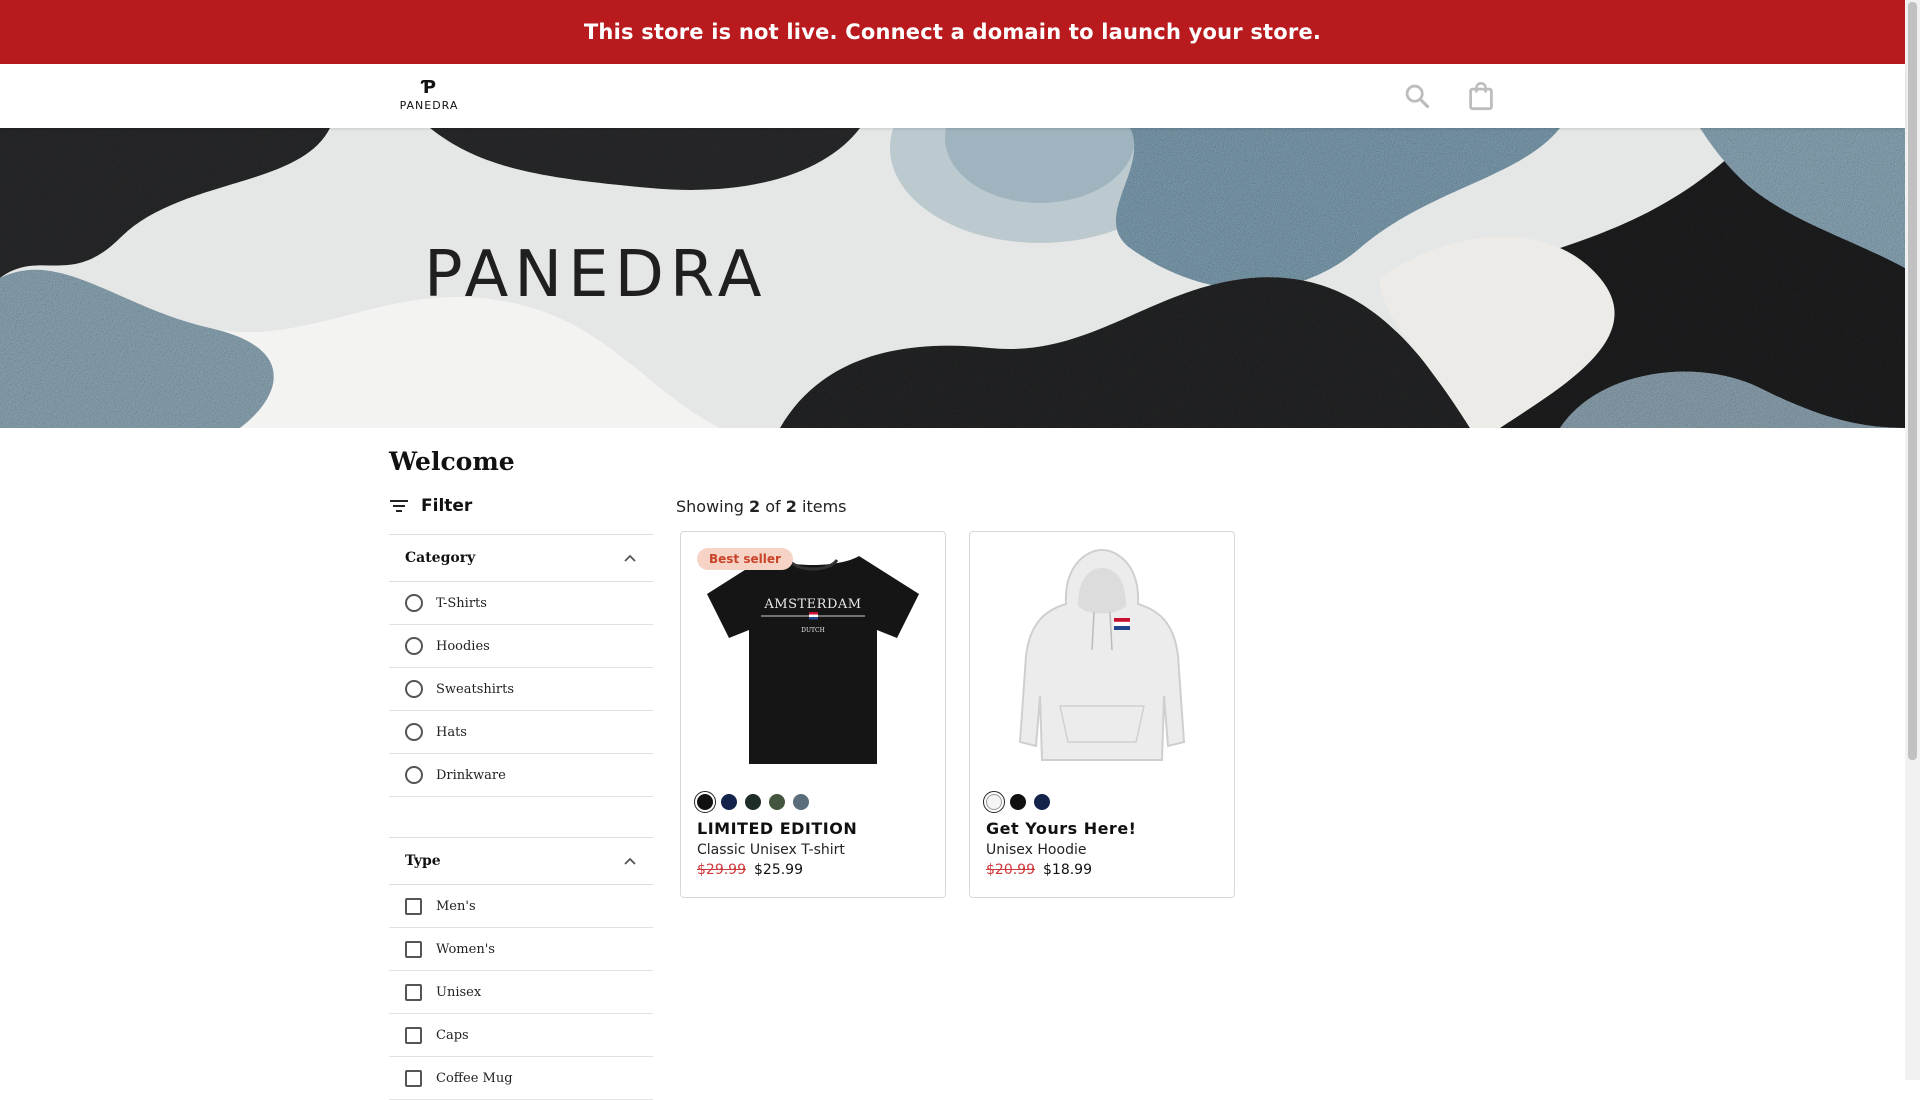 This screenshot has height=1100, width=1920. I want to click on results-prefix: Showing, so click(710, 506).